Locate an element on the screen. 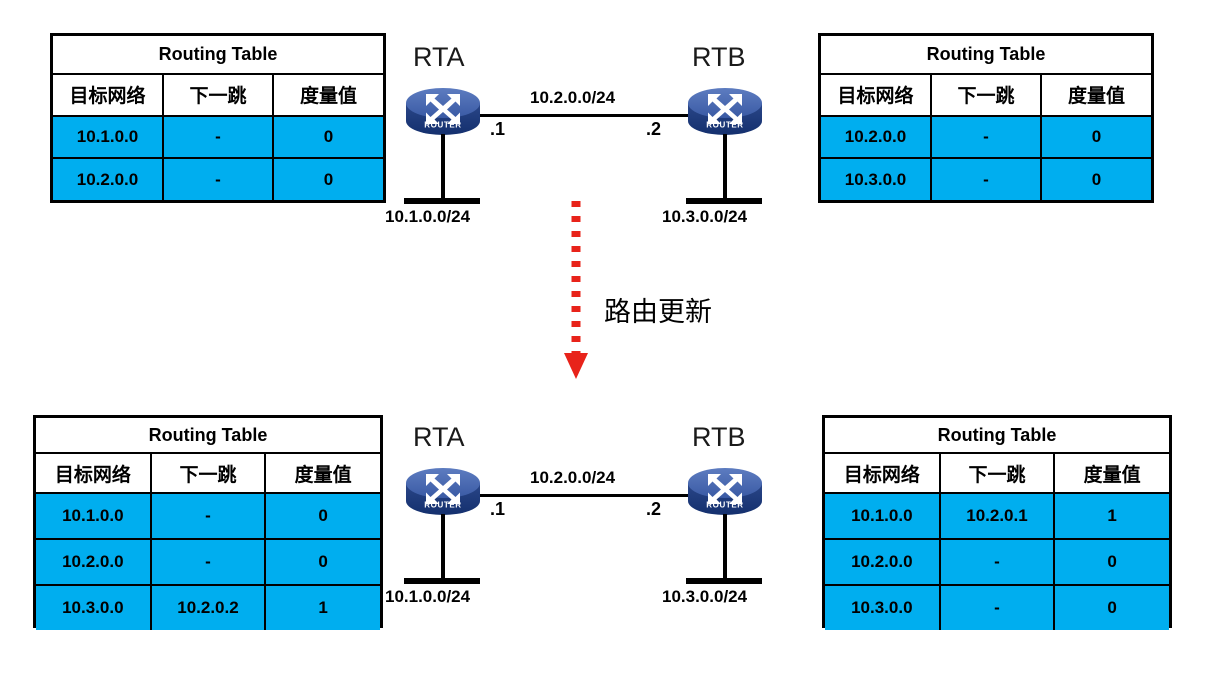  table-row: 10.3.0.0 10.2.0.2 1 is located at coordinates (208, 607).